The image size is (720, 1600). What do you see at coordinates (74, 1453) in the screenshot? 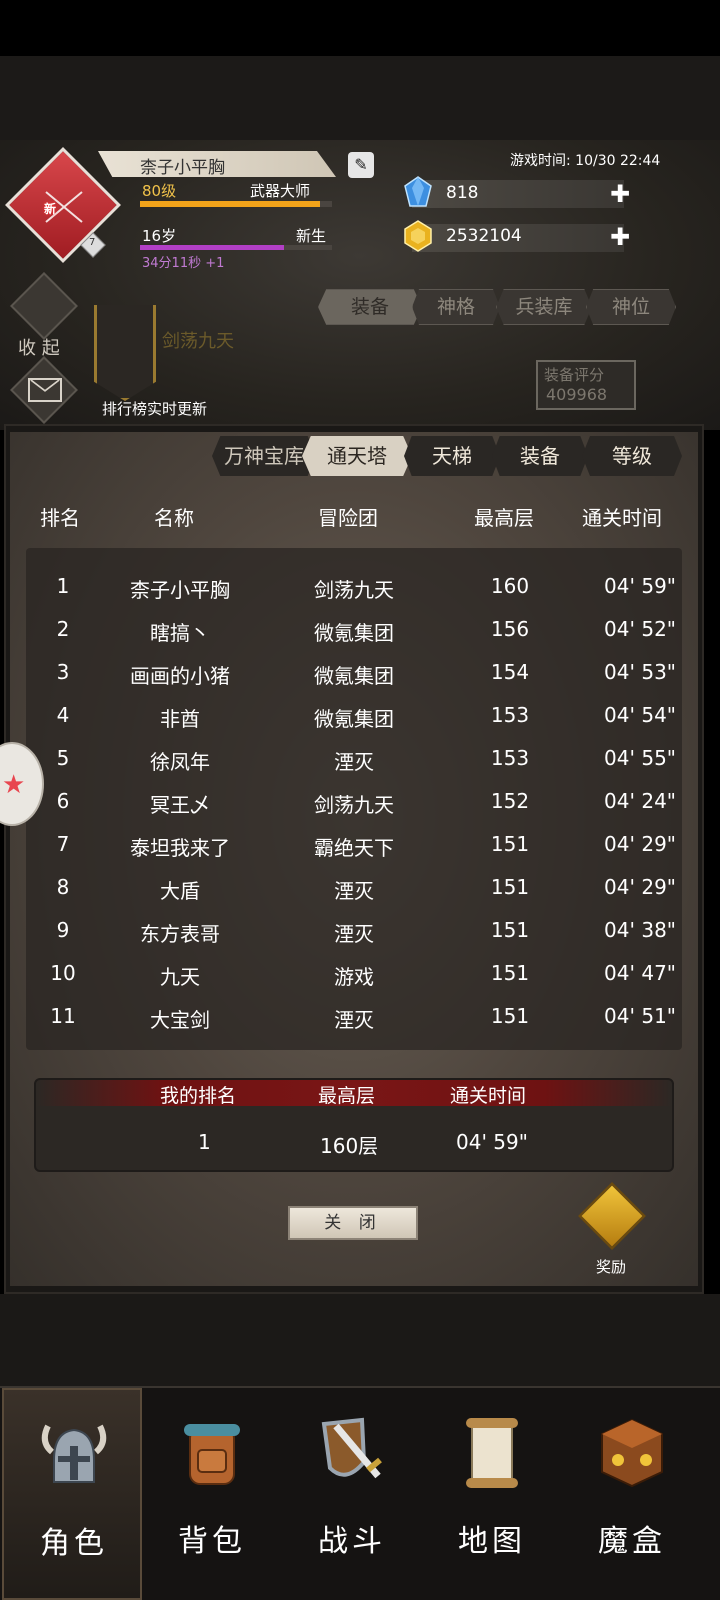
I see `helmet-icon` at bounding box center [74, 1453].